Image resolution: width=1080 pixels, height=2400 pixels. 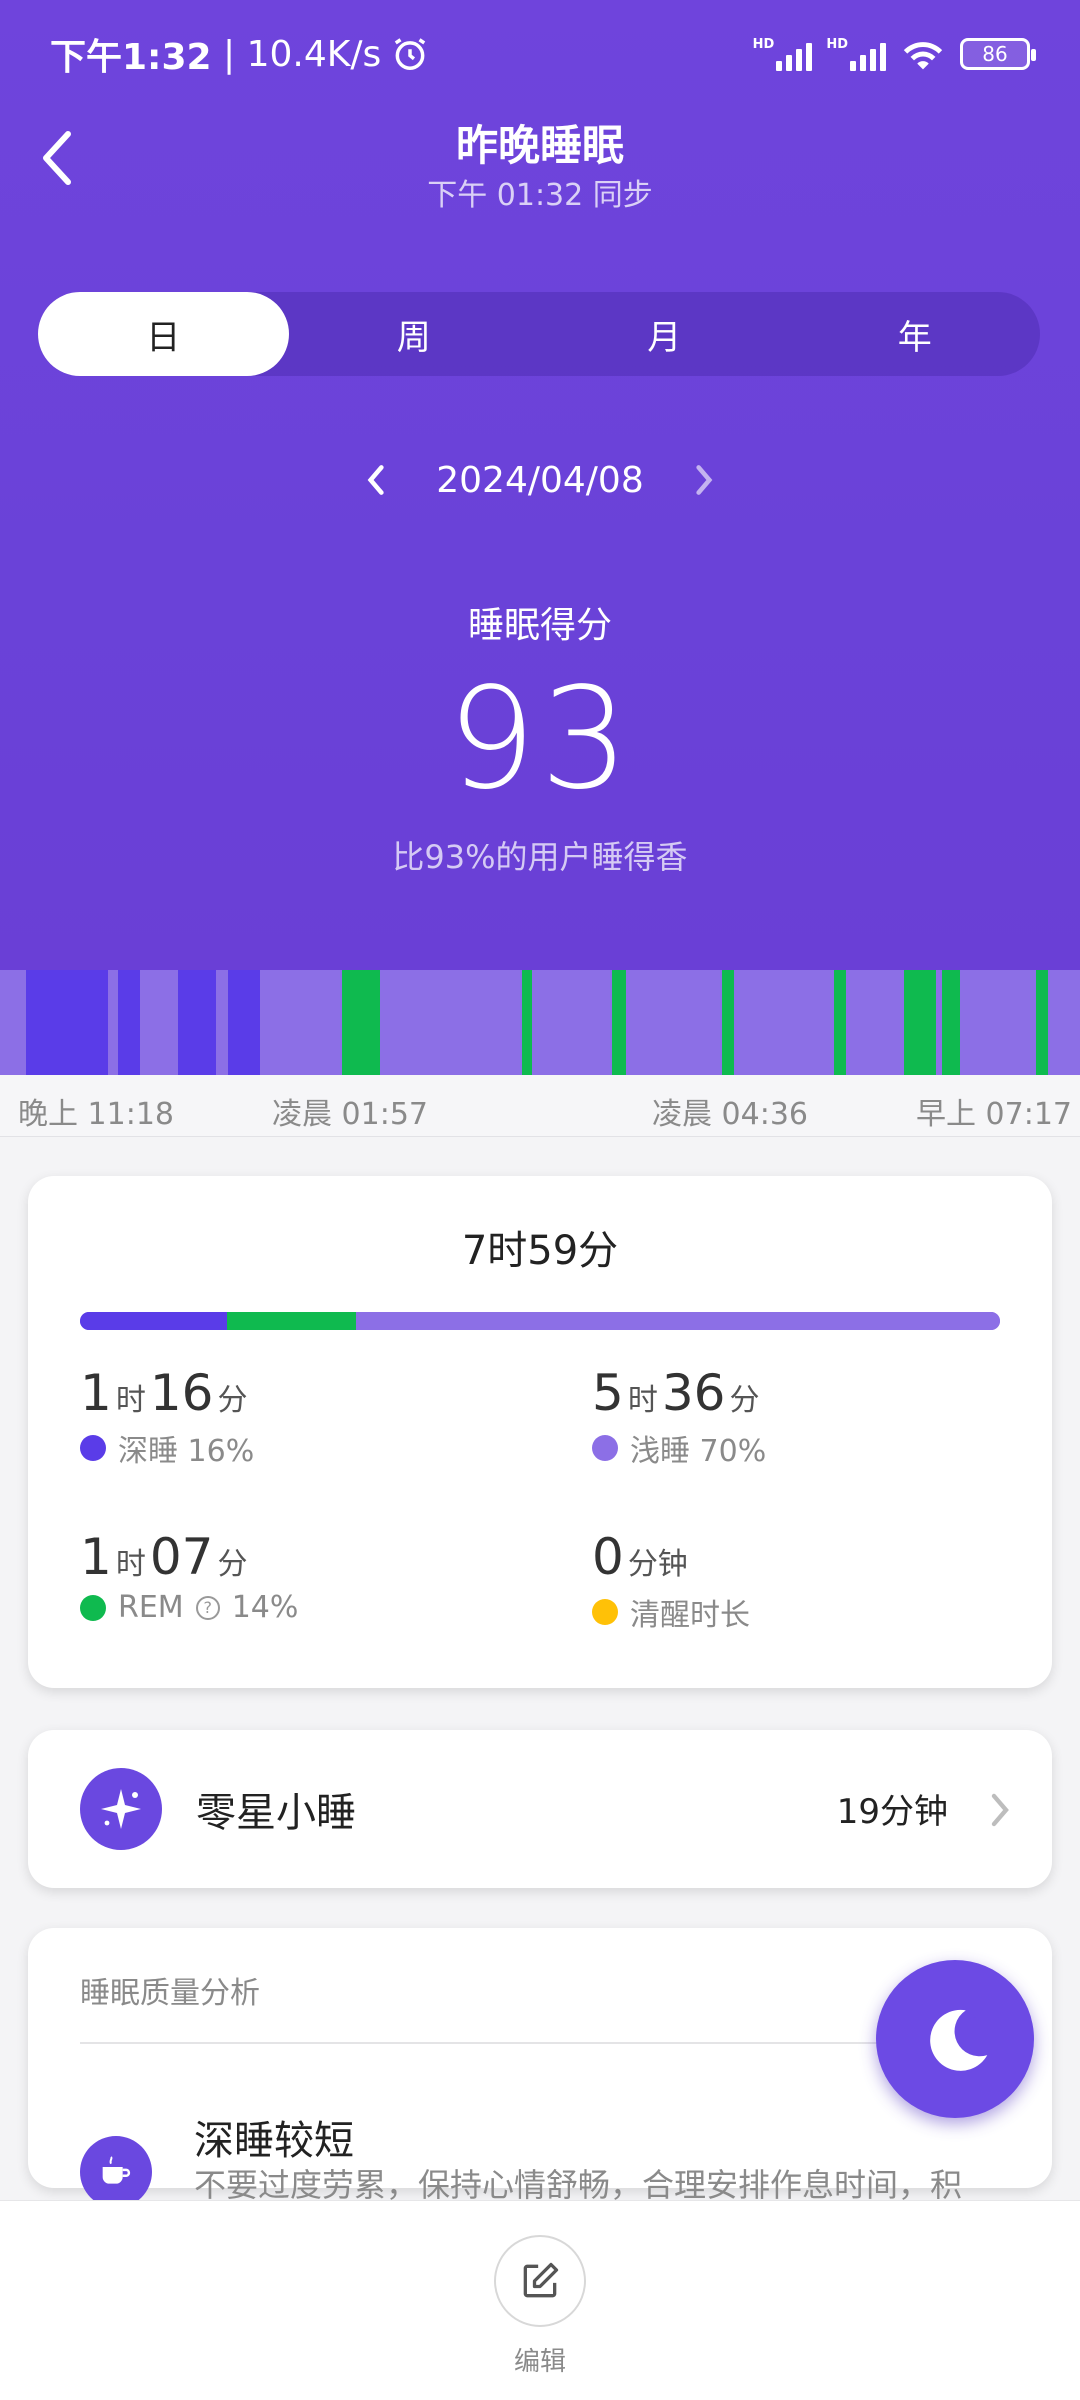 What do you see at coordinates (540, 1809) in the screenshot?
I see `nap-card: 零星小睡 19分钟` at bounding box center [540, 1809].